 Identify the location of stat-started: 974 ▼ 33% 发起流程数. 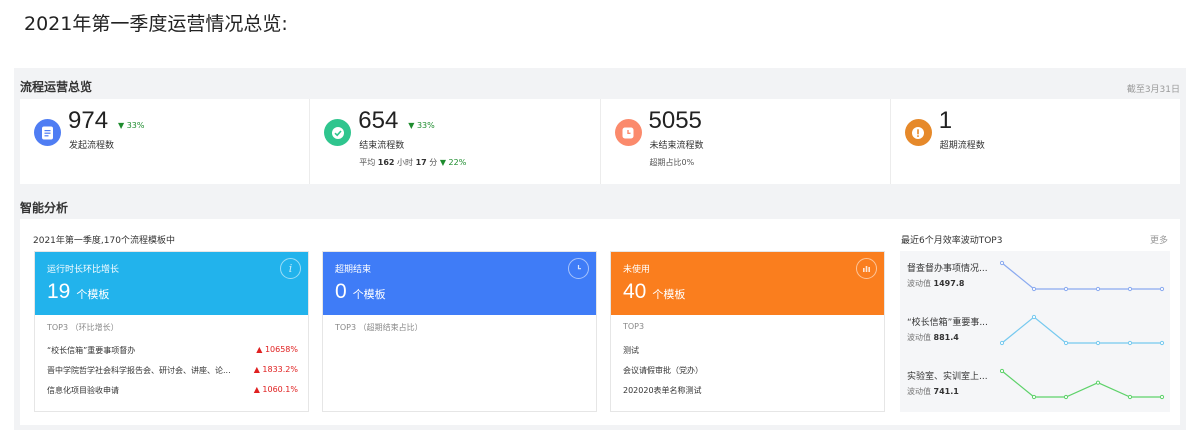
(165, 141).